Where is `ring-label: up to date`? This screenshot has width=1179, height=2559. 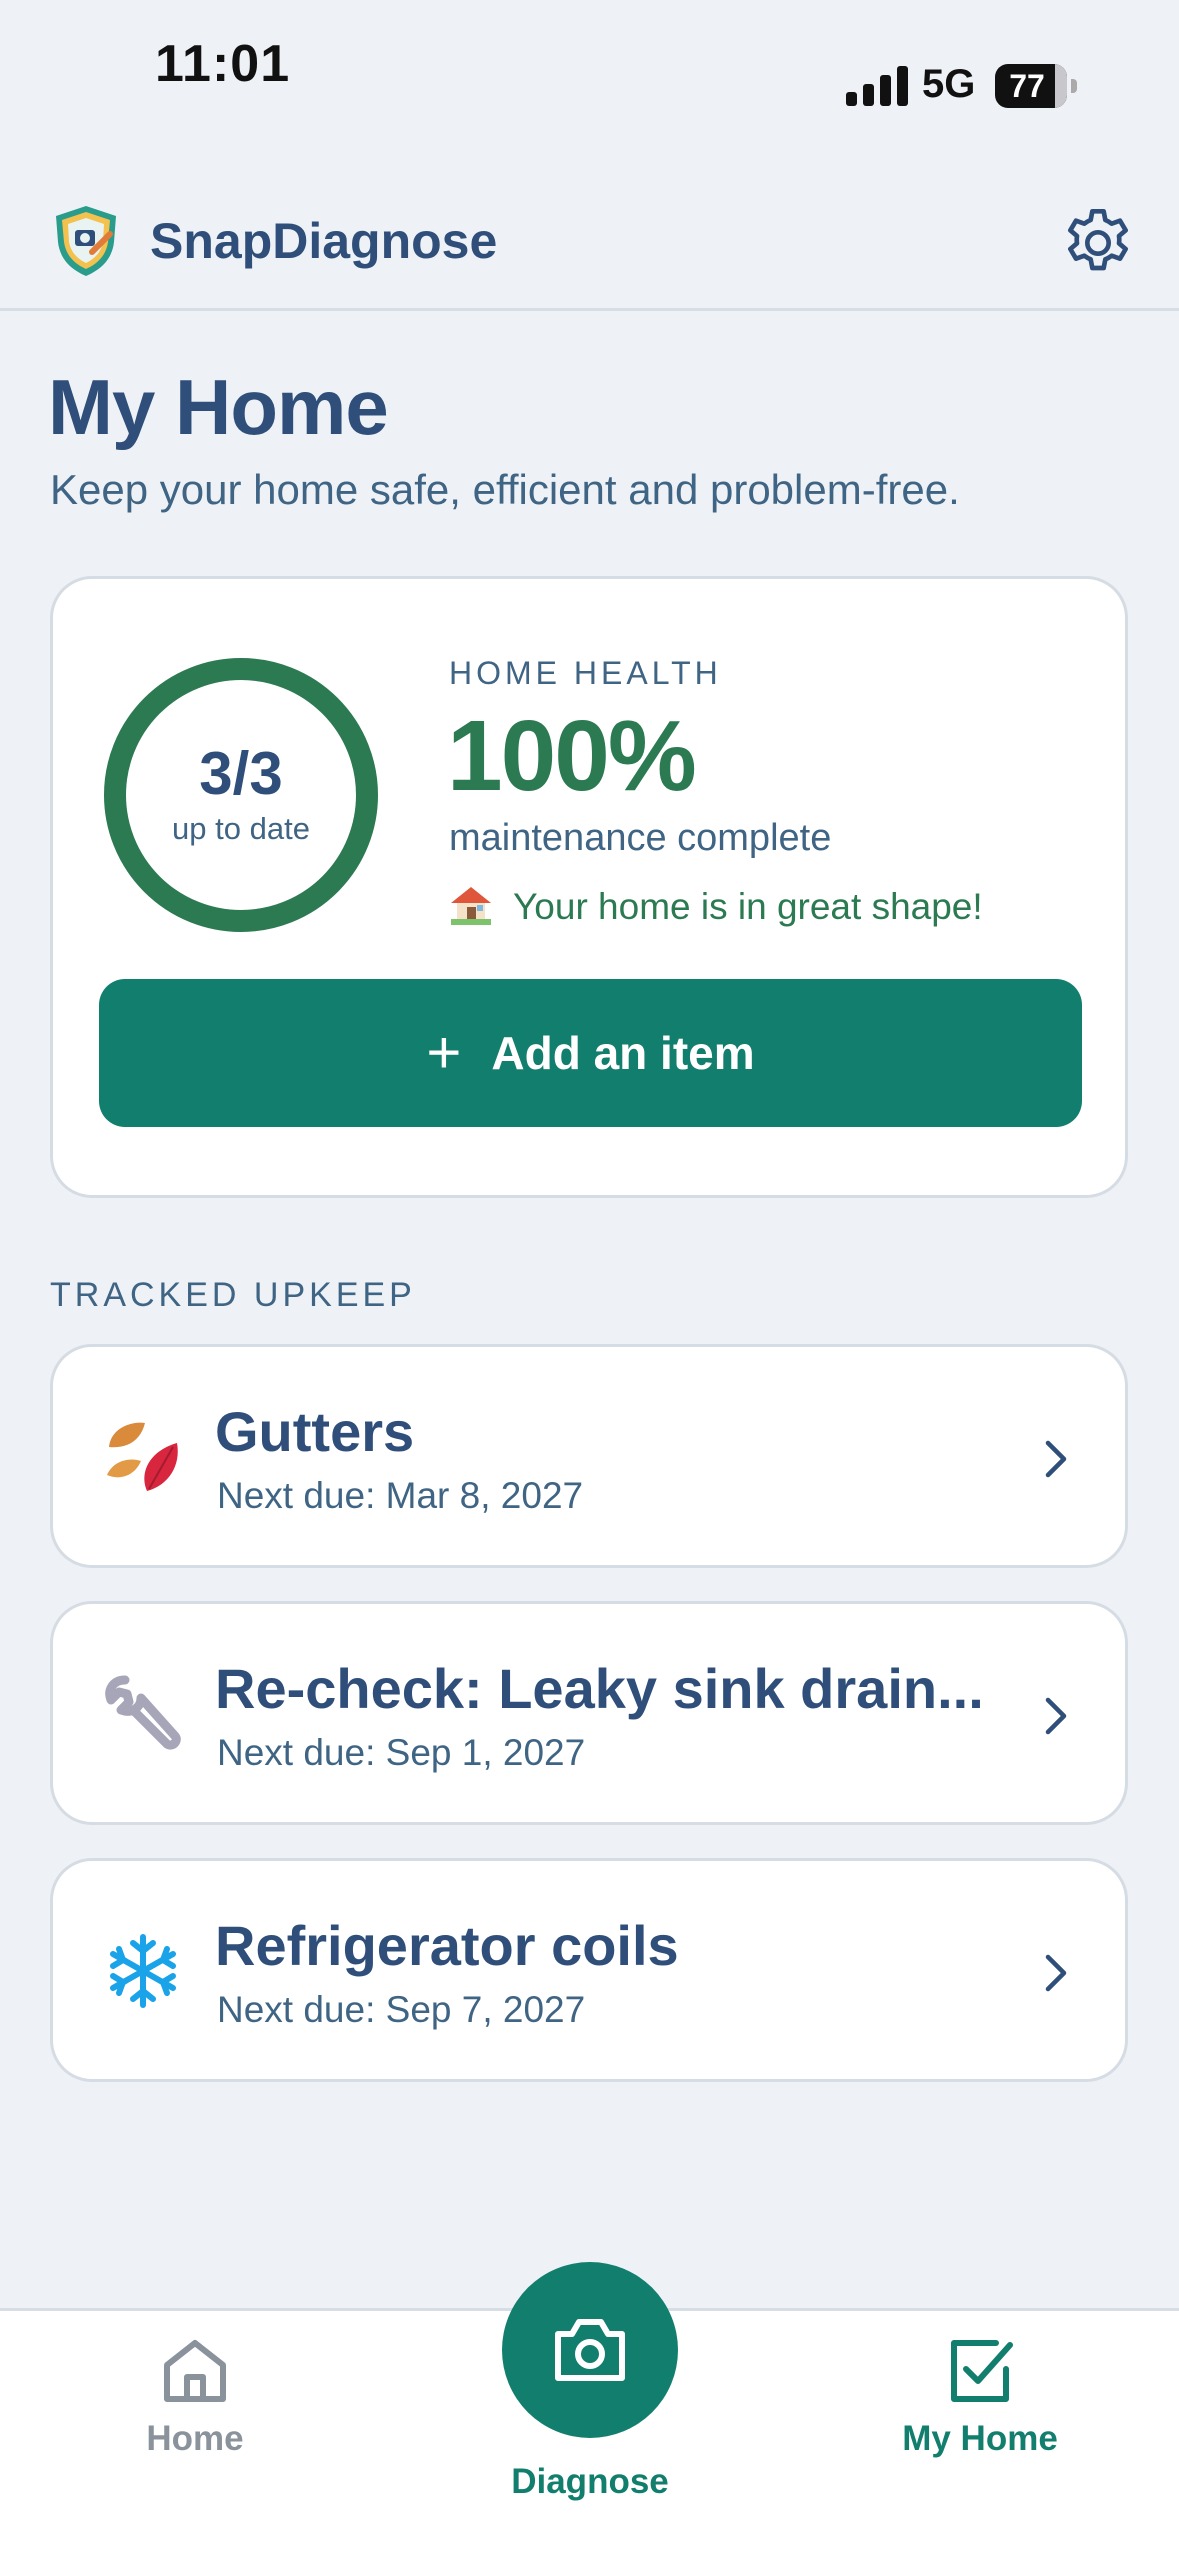 ring-label: up to date is located at coordinates (241, 828).